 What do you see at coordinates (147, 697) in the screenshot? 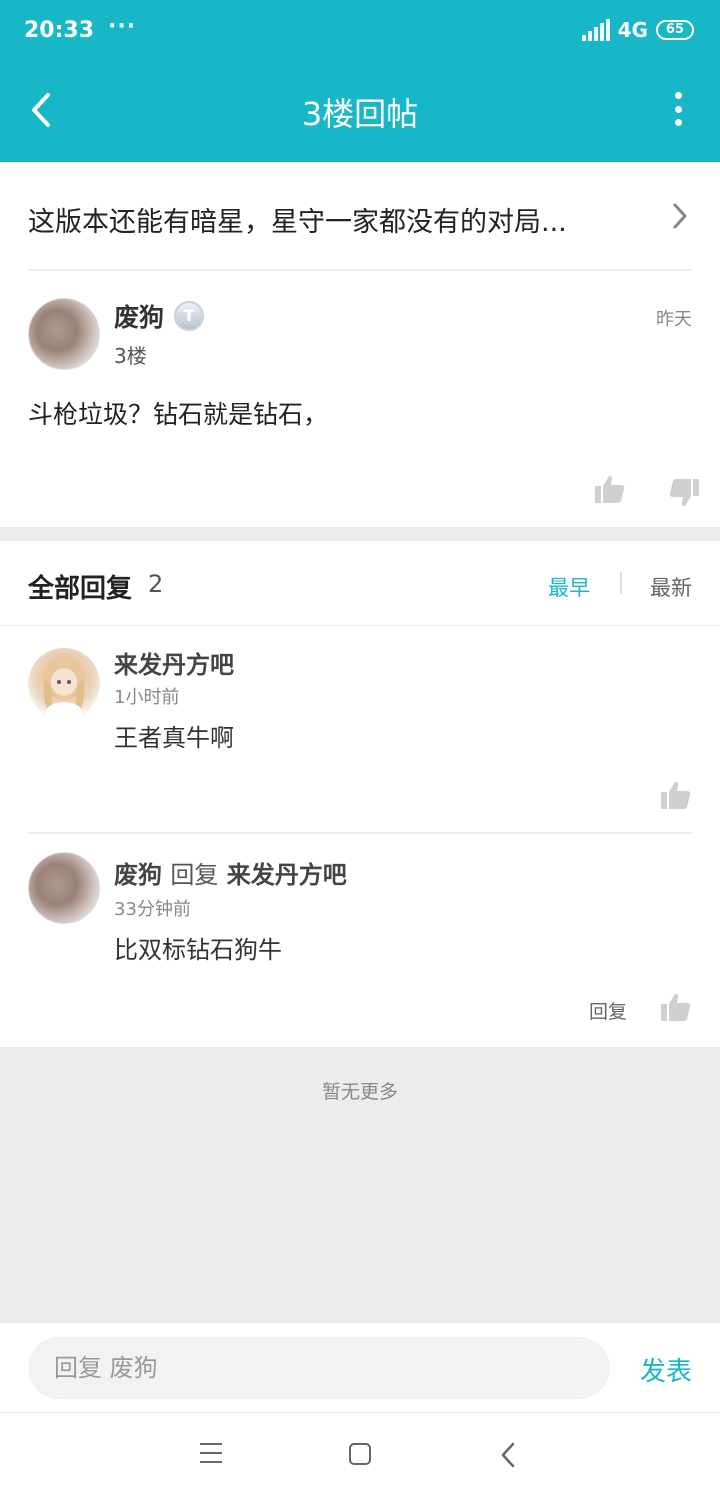
I see `reply-time: 1小时前` at bounding box center [147, 697].